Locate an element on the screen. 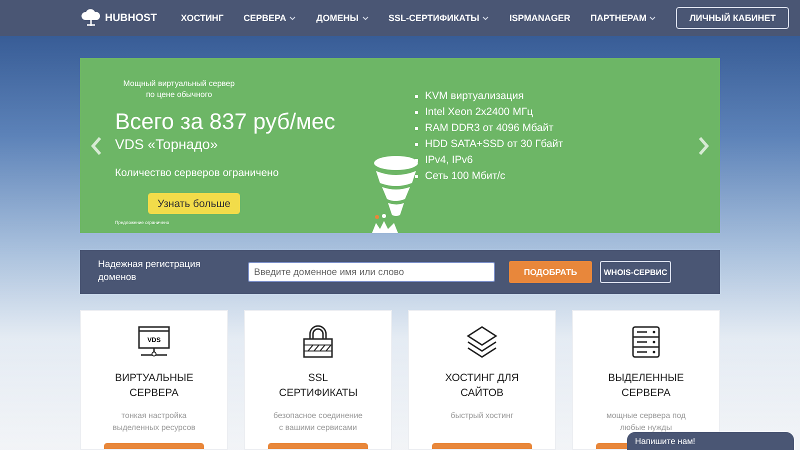 This screenshot has height=450, width=800. domain-input-field: Введите доменное имя или слово is located at coordinates (371, 272).